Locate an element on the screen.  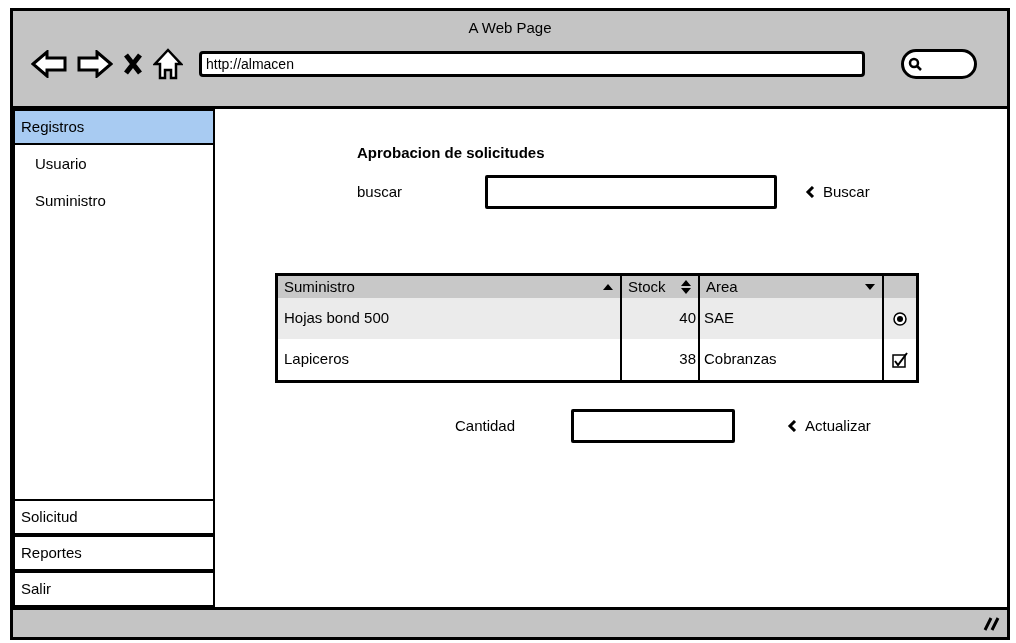
sort-icon is located at coordinates (686, 287).